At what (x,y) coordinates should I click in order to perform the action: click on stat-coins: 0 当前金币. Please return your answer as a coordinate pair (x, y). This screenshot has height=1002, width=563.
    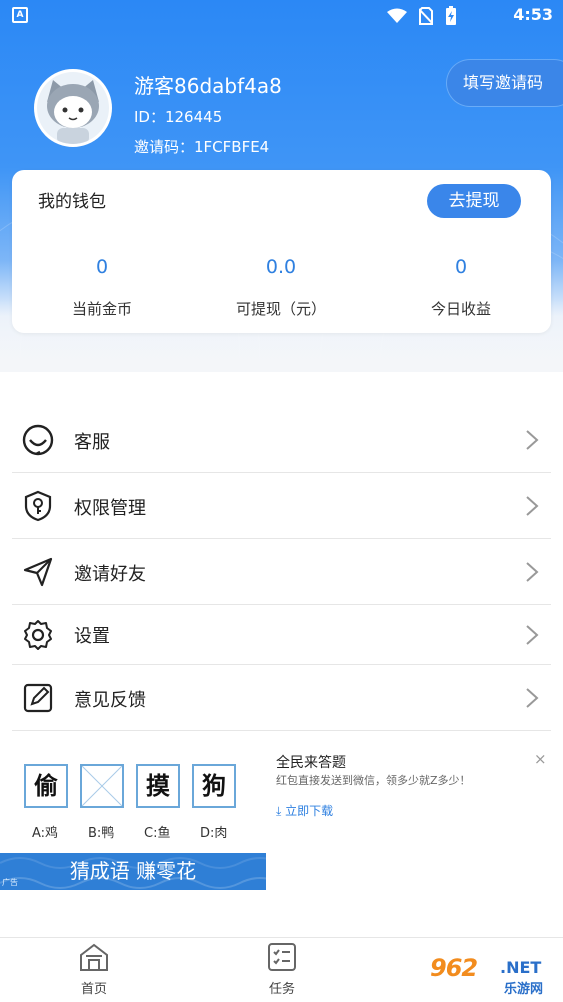
    Looking at the image, I should click on (102, 287).